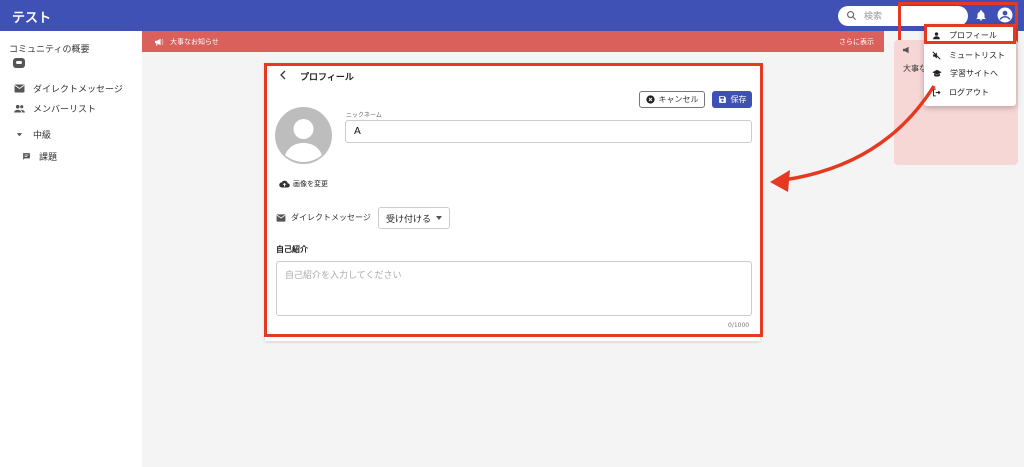  Describe the element at coordinates (853, 138) in the screenshot. I see `annotation-arrow` at that location.